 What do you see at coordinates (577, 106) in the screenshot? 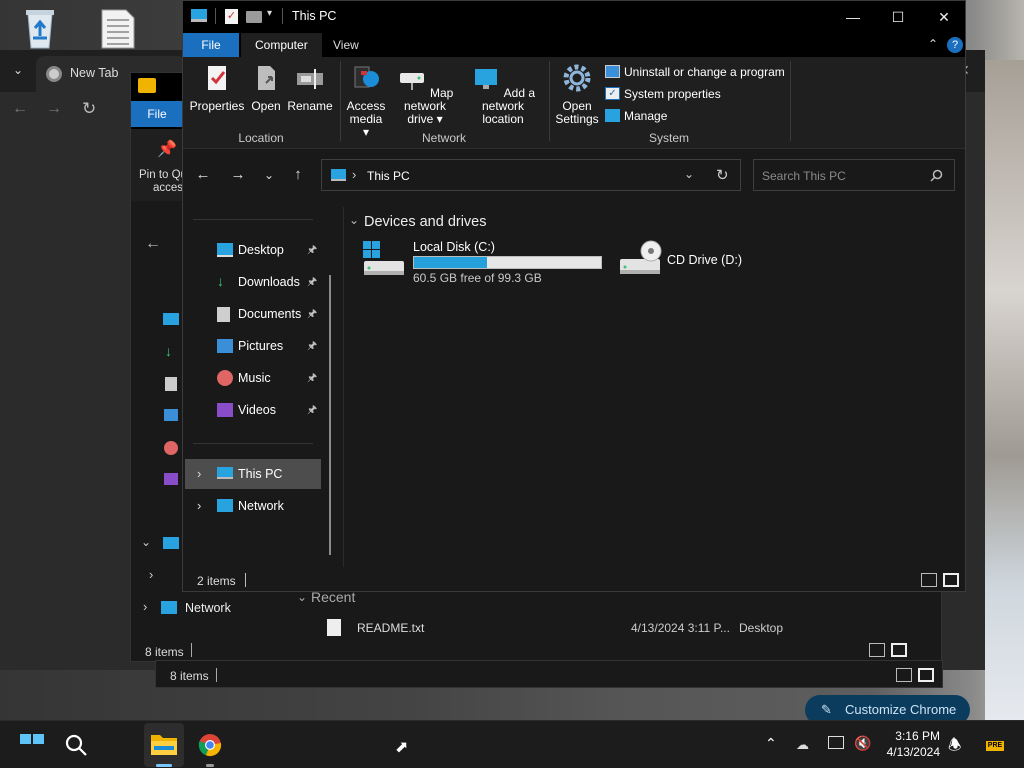
I see `open-settings-label-1: Open` at bounding box center [577, 106].